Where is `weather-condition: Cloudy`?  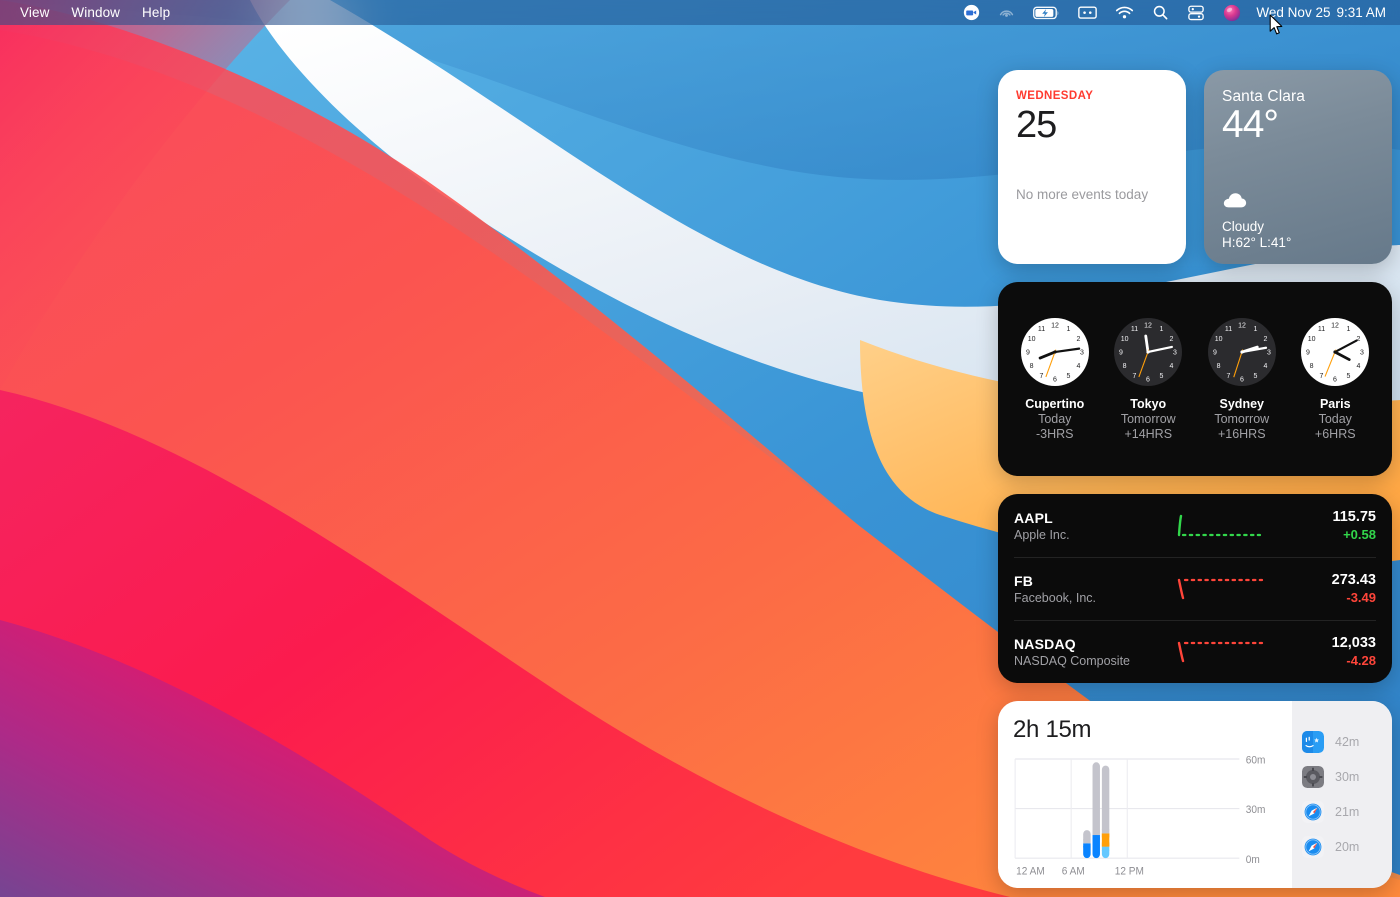
weather-condition: Cloudy is located at coordinates (1243, 226).